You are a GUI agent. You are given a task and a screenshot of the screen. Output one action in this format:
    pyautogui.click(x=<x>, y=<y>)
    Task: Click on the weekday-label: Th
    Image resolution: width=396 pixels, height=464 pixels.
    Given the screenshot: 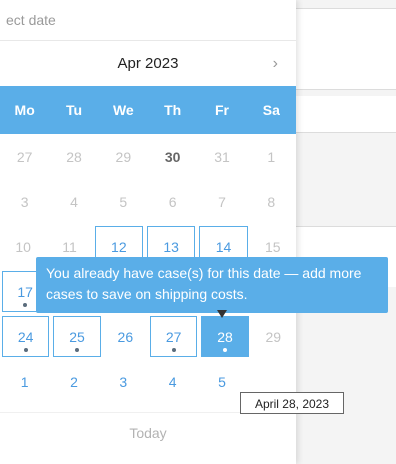 What is the action you would take?
    pyautogui.click(x=173, y=110)
    